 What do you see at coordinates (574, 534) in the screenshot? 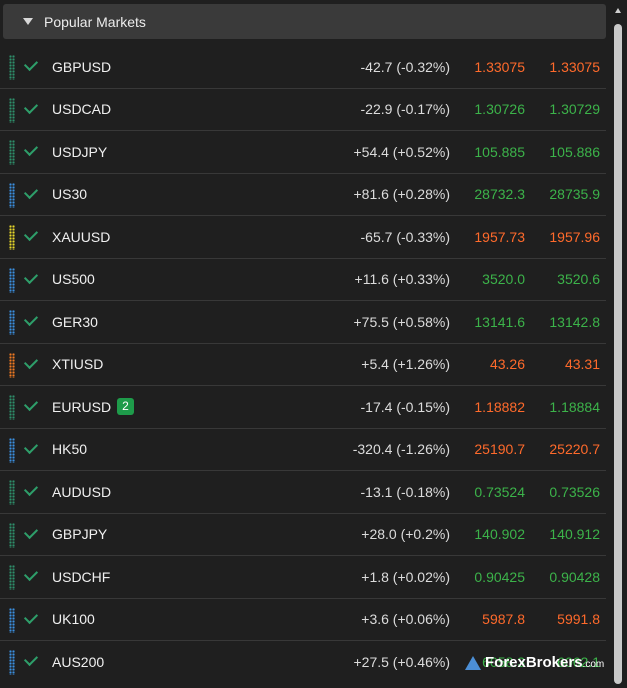
I see `ask-price-button: 140.912` at bounding box center [574, 534].